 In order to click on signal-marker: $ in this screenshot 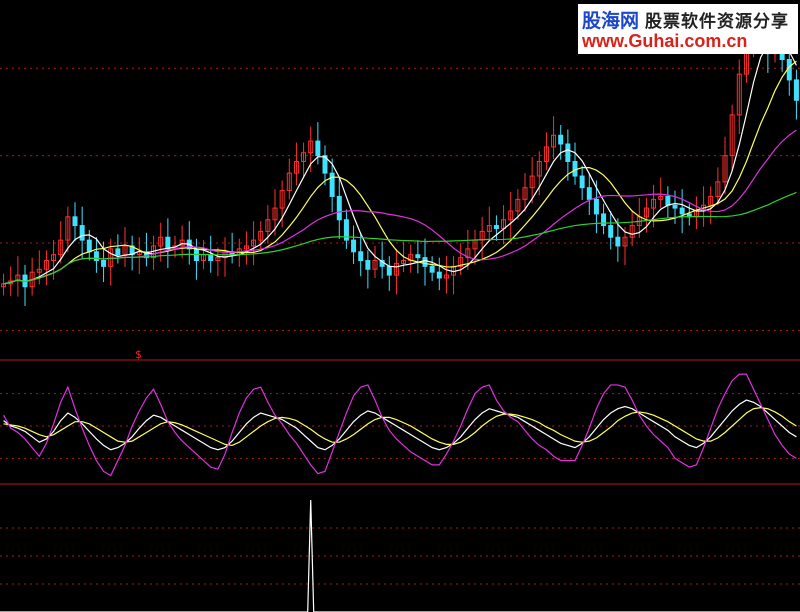, I will do `click(138, 354)`.